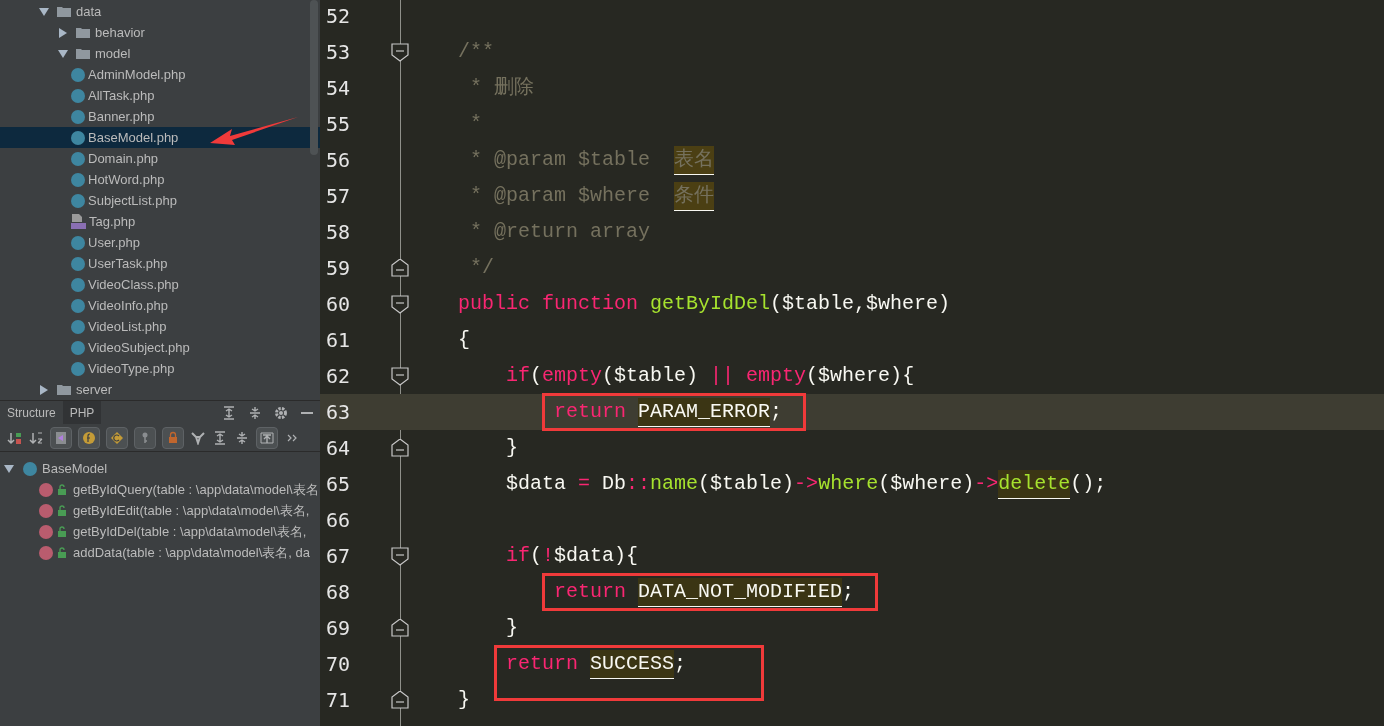 This screenshot has width=1384, height=726. Describe the element at coordinates (314, 77) in the screenshot. I see `scrollbar` at that location.